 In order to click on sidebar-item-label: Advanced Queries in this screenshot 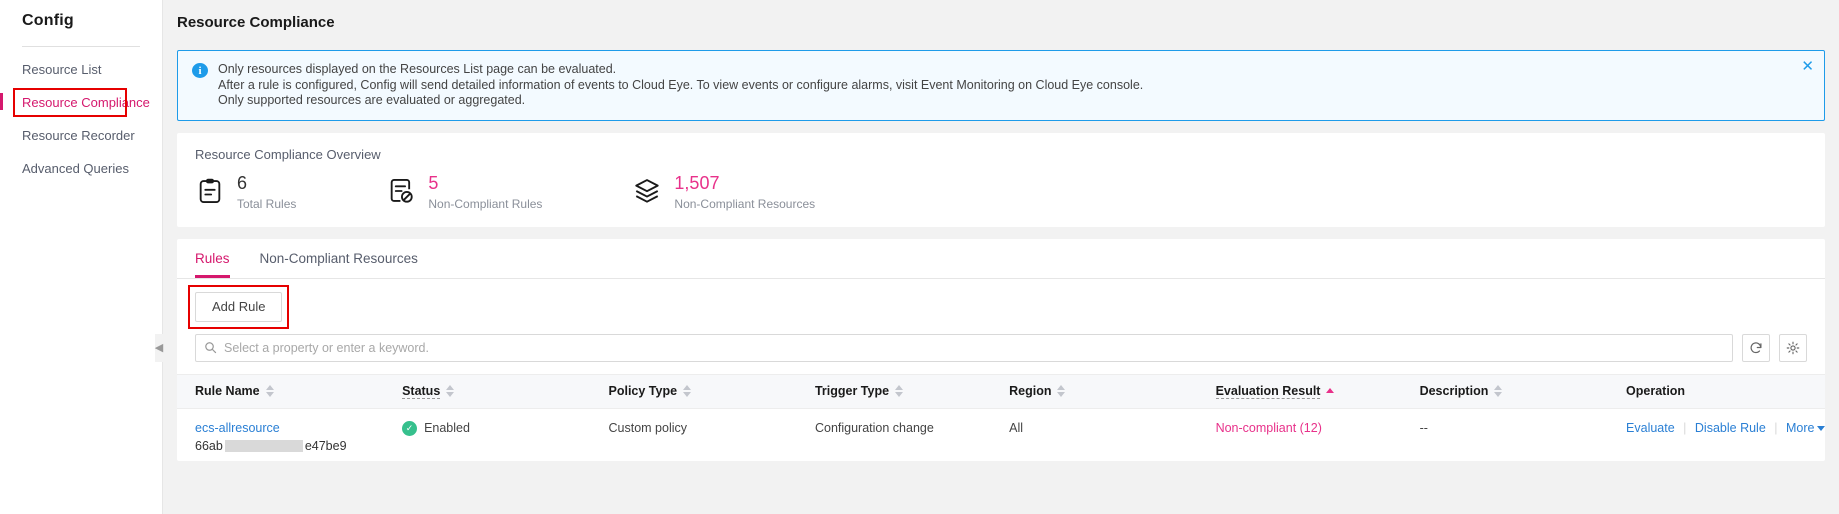, I will do `click(75, 168)`.